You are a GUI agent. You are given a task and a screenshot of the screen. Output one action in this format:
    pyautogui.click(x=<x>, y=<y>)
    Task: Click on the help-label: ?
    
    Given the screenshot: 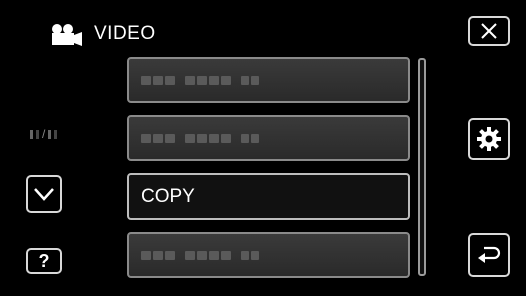 What is the action you would take?
    pyautogui.click(x=44, y=261)
    